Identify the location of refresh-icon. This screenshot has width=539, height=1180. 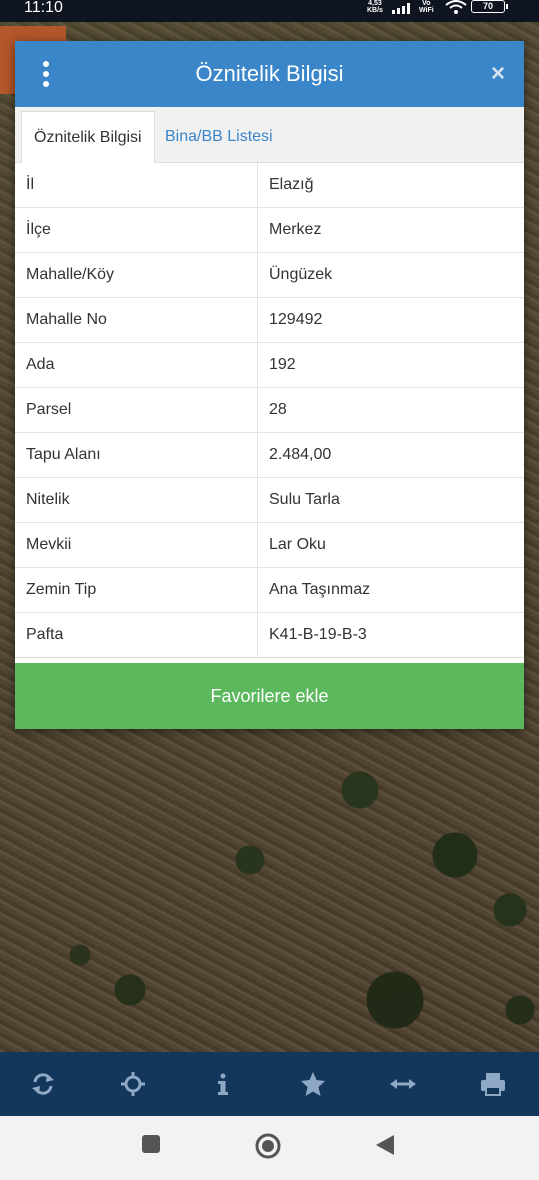
(43, 1084).